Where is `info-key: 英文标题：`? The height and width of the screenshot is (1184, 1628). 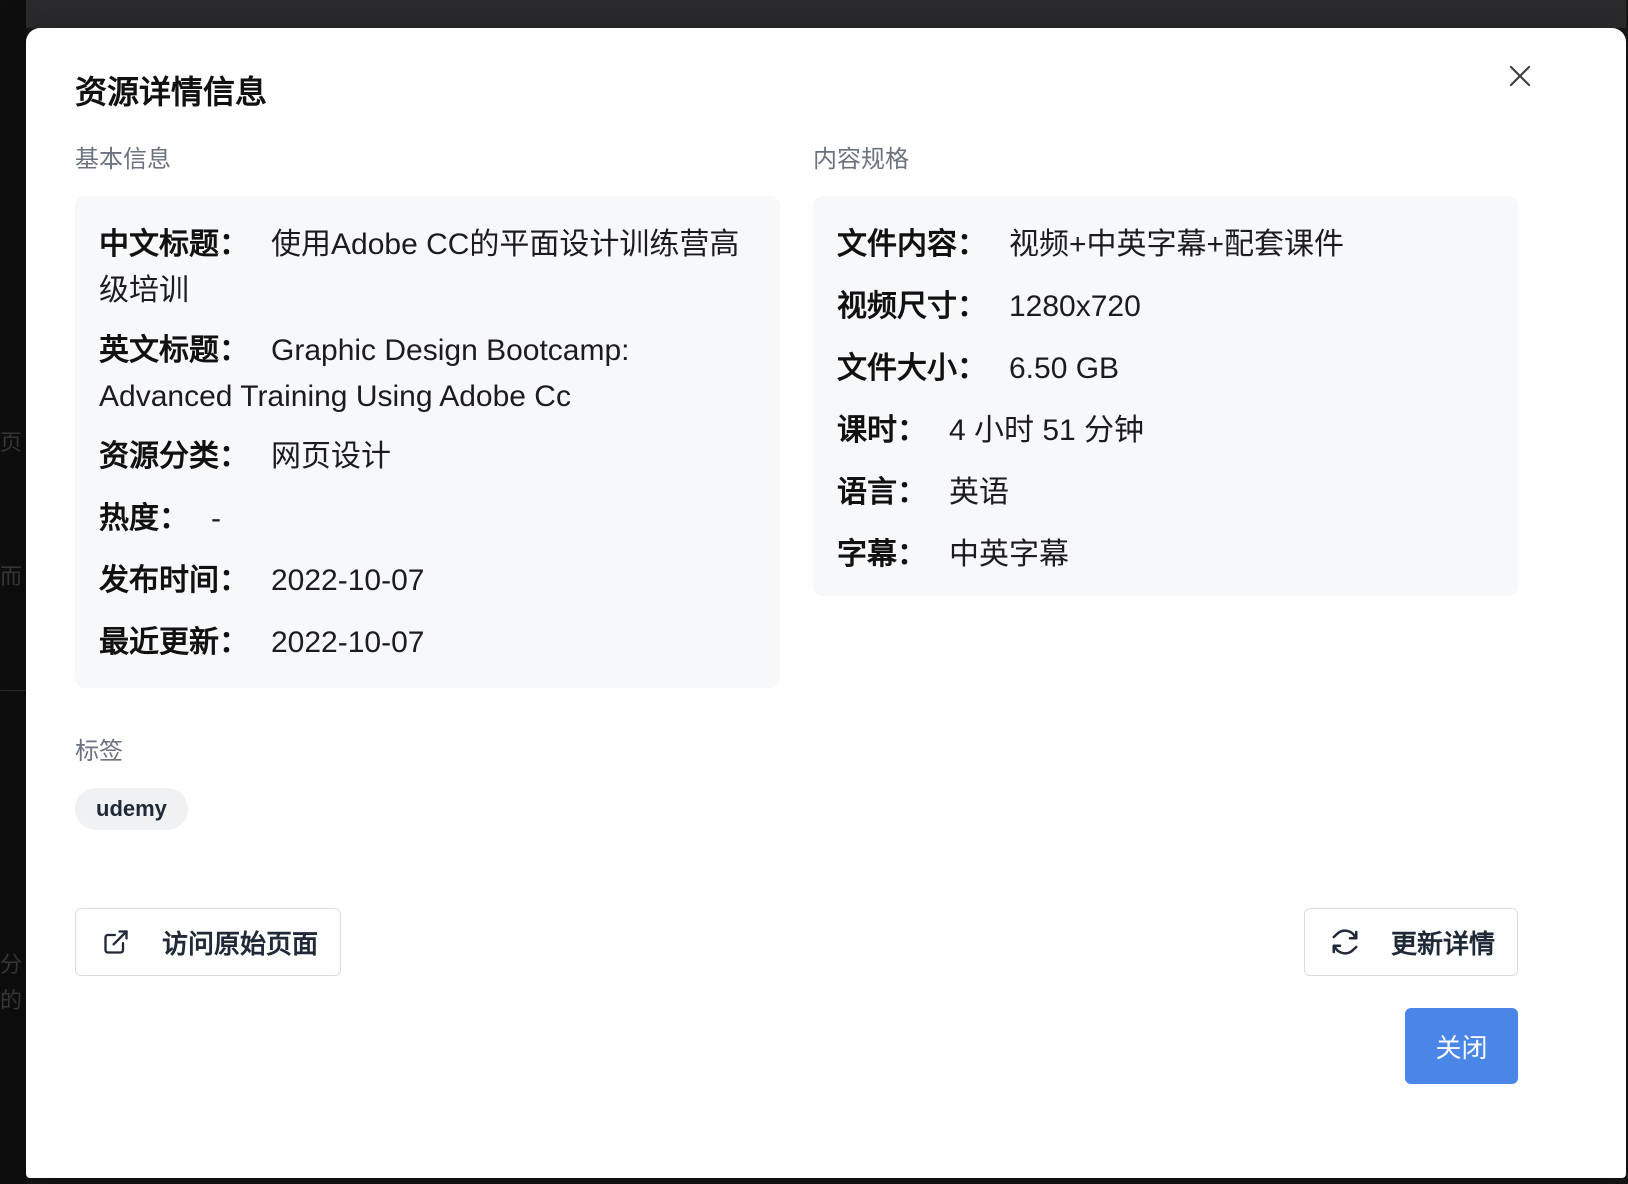
info-key: 英文标题： is located at coordinates (174, 350).